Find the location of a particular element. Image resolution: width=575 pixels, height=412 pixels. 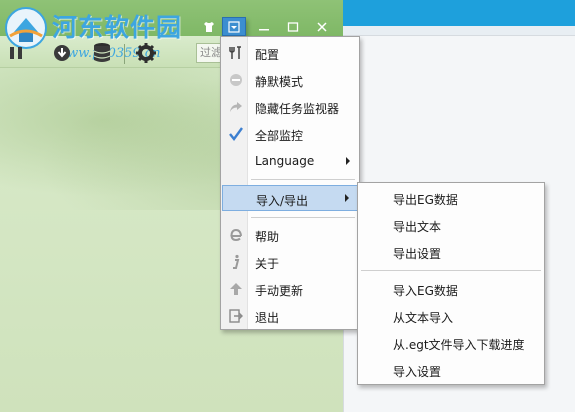

menu-item-manual-update: 手动更新 is located at coordinates (290, 289).